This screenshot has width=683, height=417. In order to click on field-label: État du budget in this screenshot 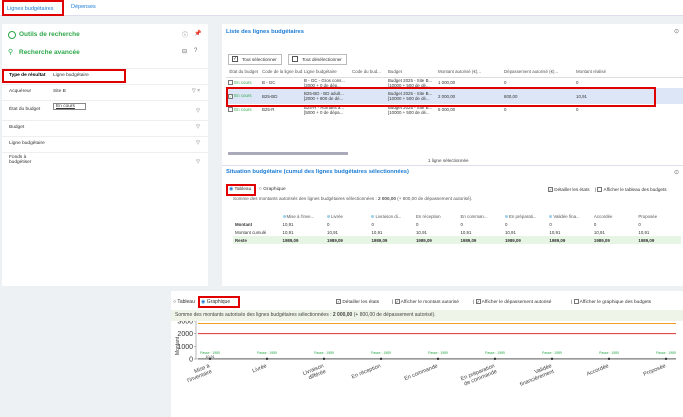, I will do `click(25, 109)`.